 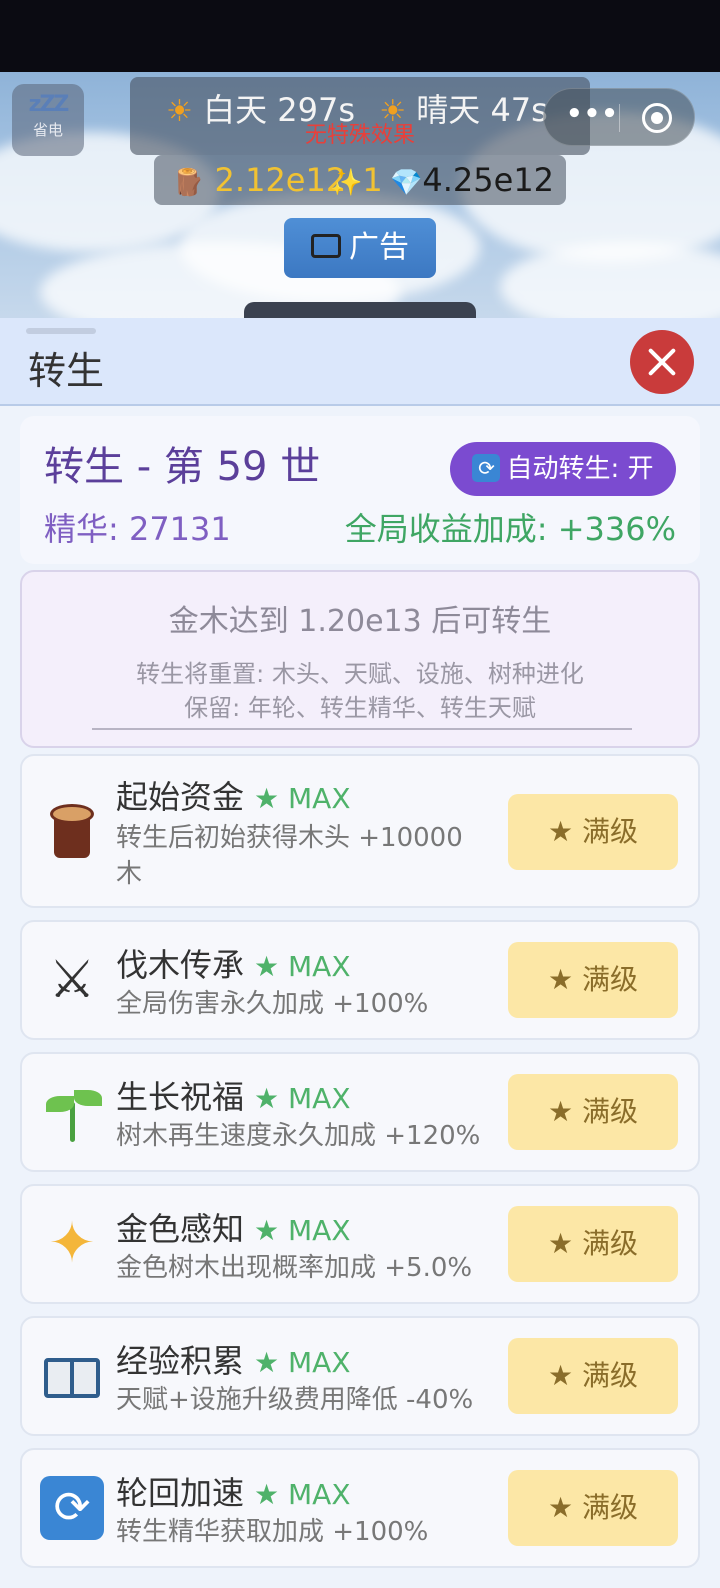 I want to click on book-icon, so click(x=72, y=1376).